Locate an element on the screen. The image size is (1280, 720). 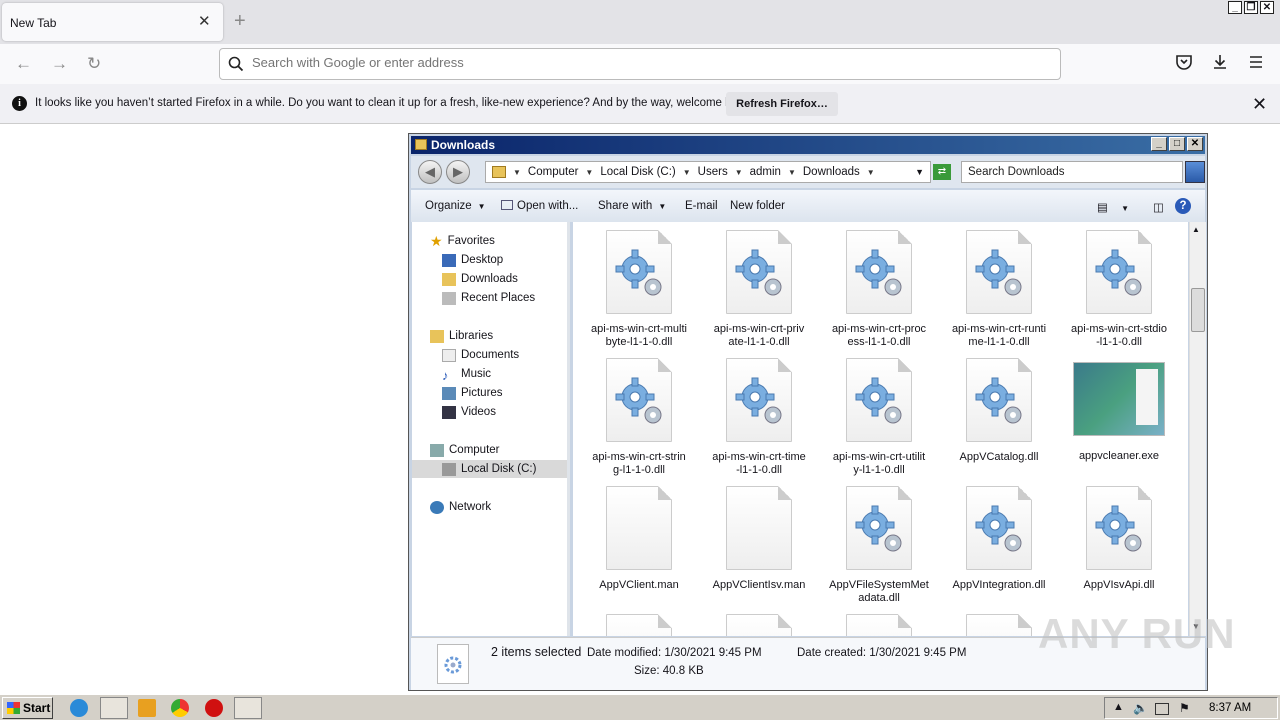
file-item: api-ms-win-crt-time -l1-1-0.dll is located at coordinates (759, 417).